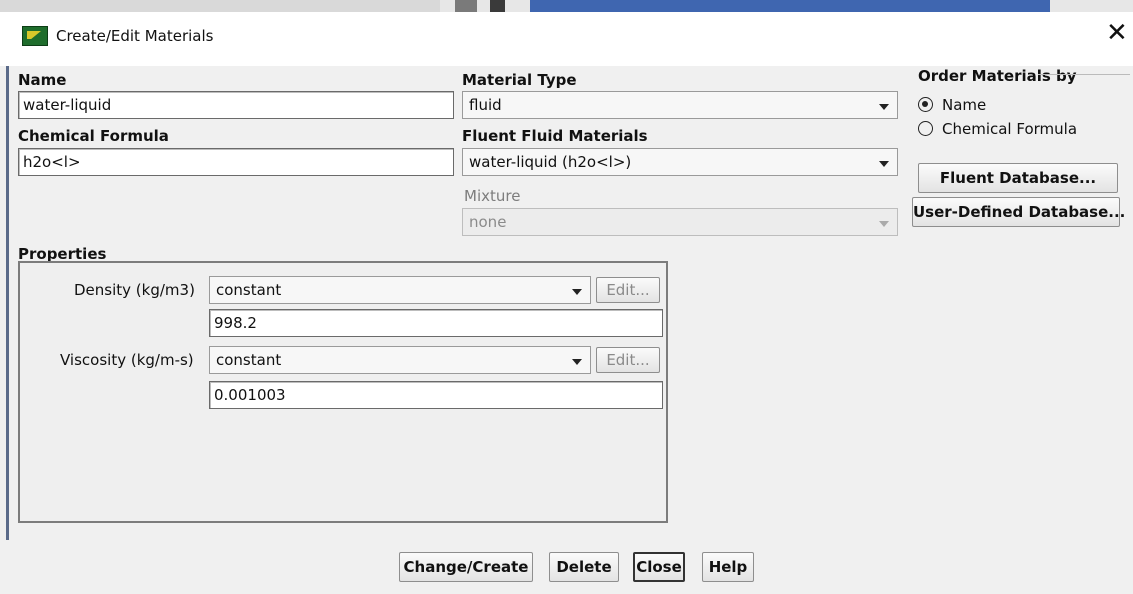 The image size is (1133, 594). Describe the element at coordinates (400, 360) in the screenshot. I see `viscosity-method-dropdown: constant` at that location.